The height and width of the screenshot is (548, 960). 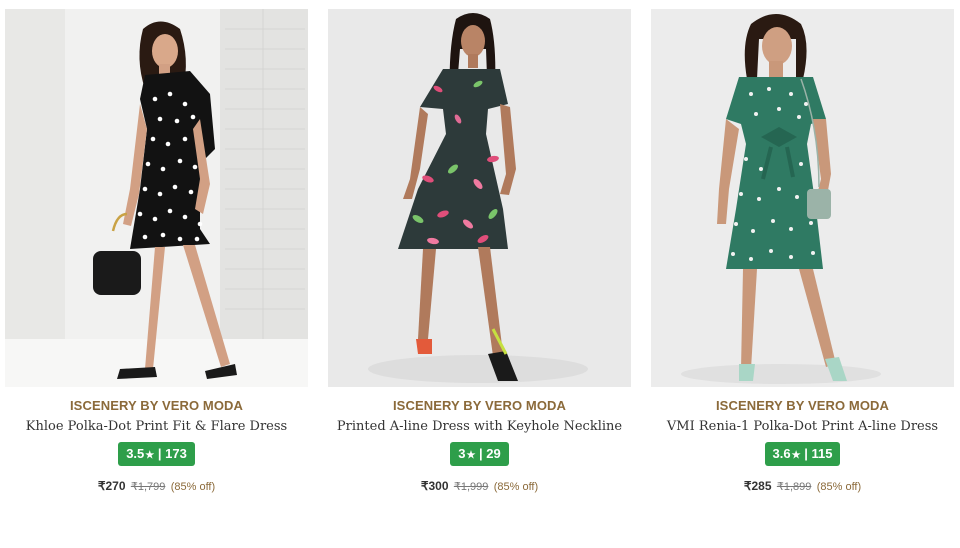 I want to click on rating-count: | 29, so click(x=490, y=453).